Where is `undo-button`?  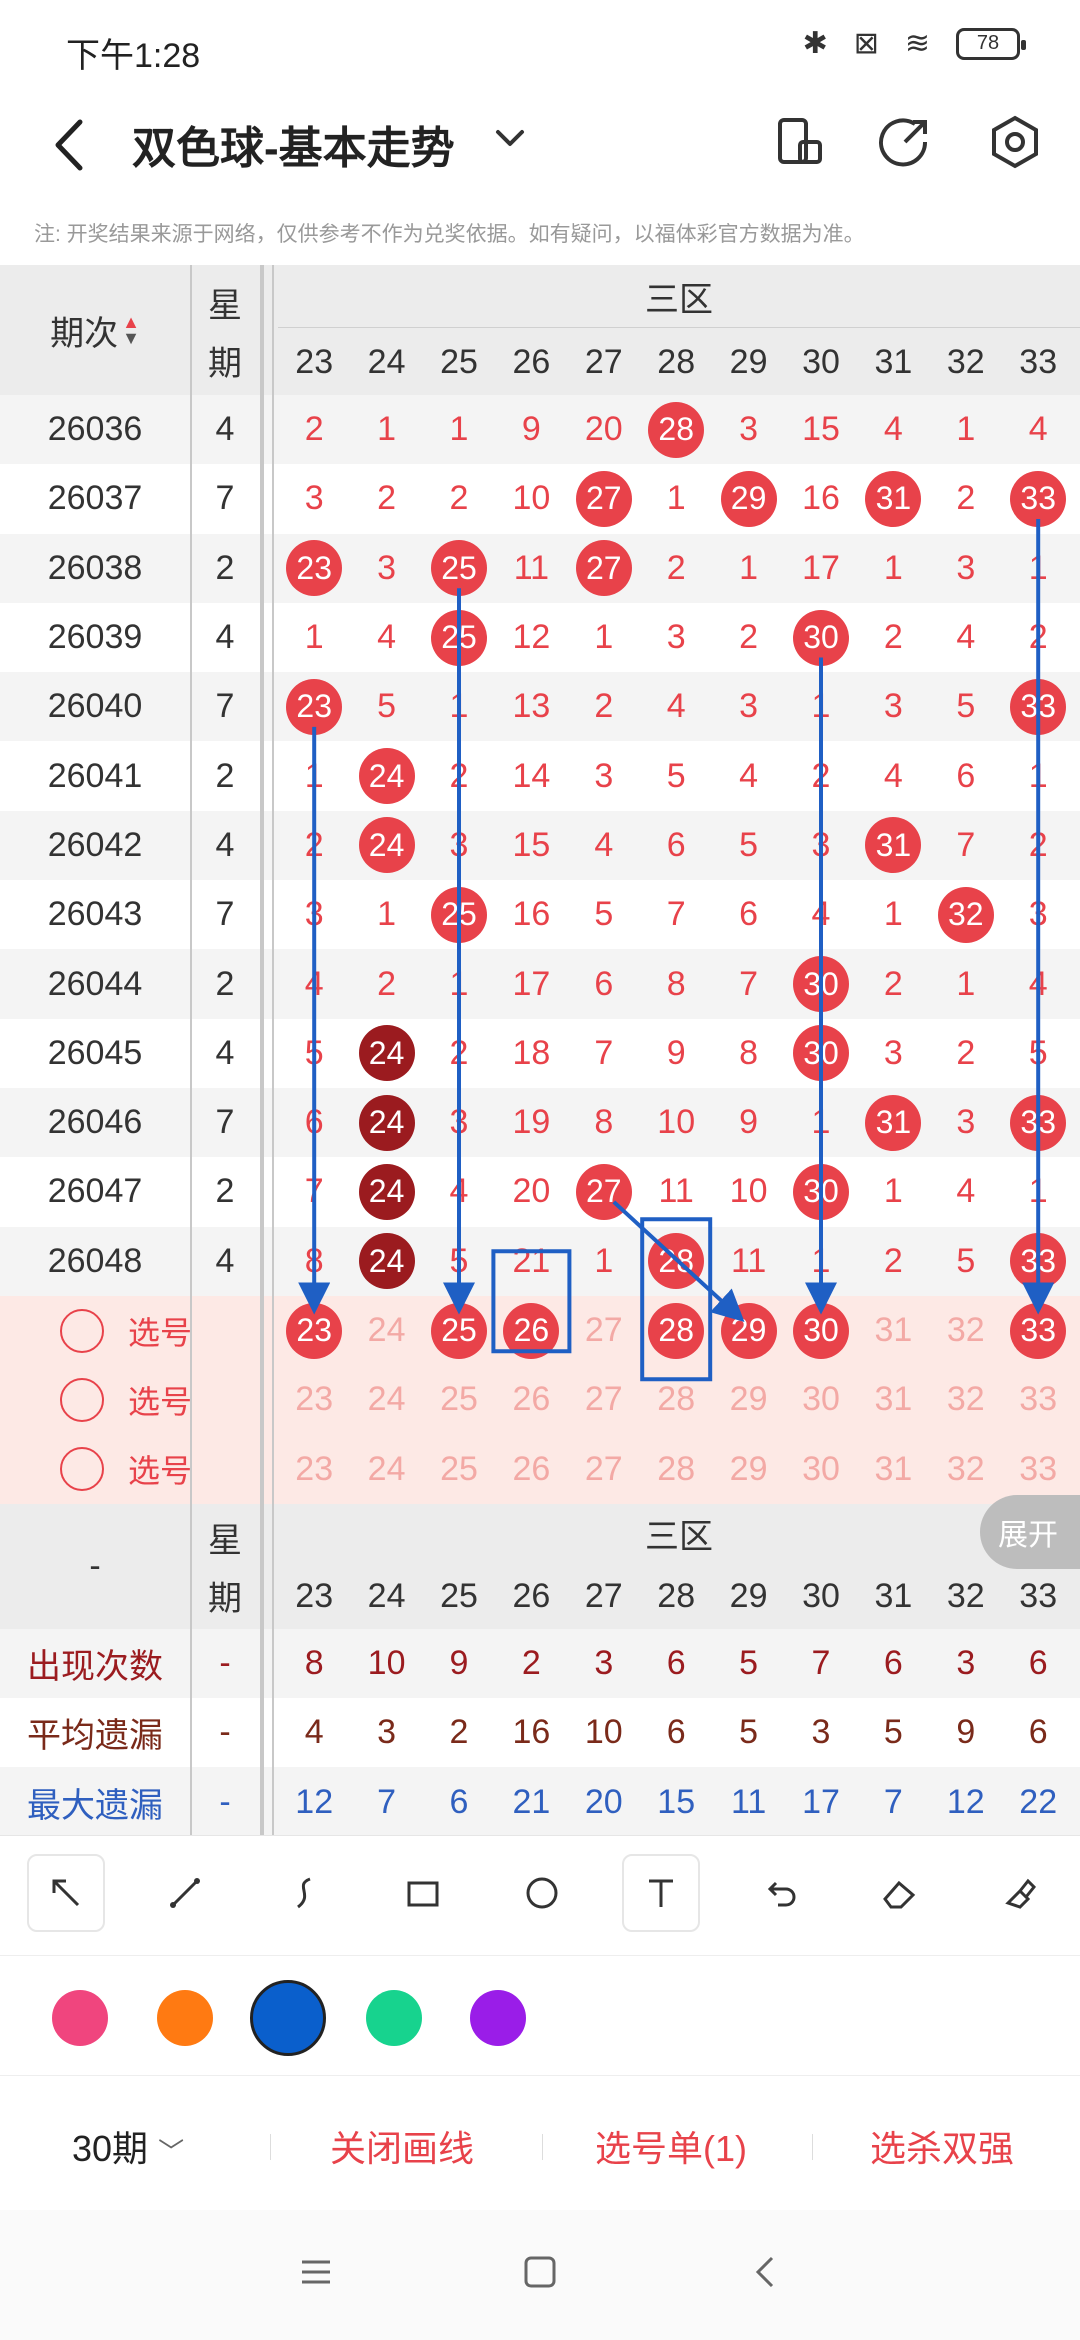
undo-button is located at coordinates (780, 1893).